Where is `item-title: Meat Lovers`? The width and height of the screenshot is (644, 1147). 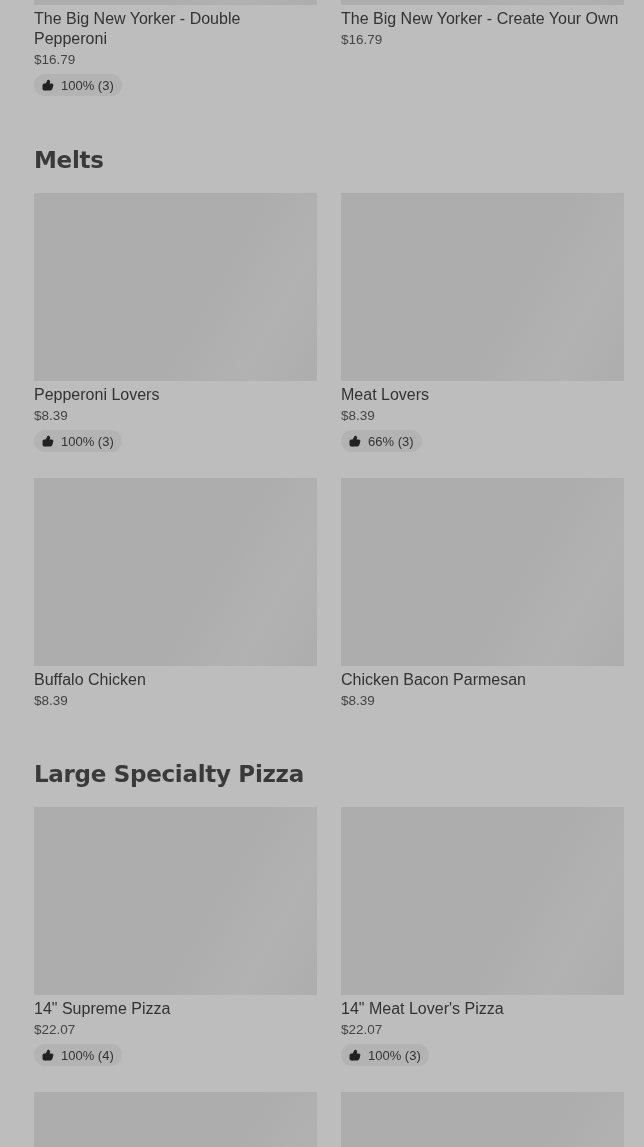
item-title: Meat Lovers is located at coordinates (482, 395).